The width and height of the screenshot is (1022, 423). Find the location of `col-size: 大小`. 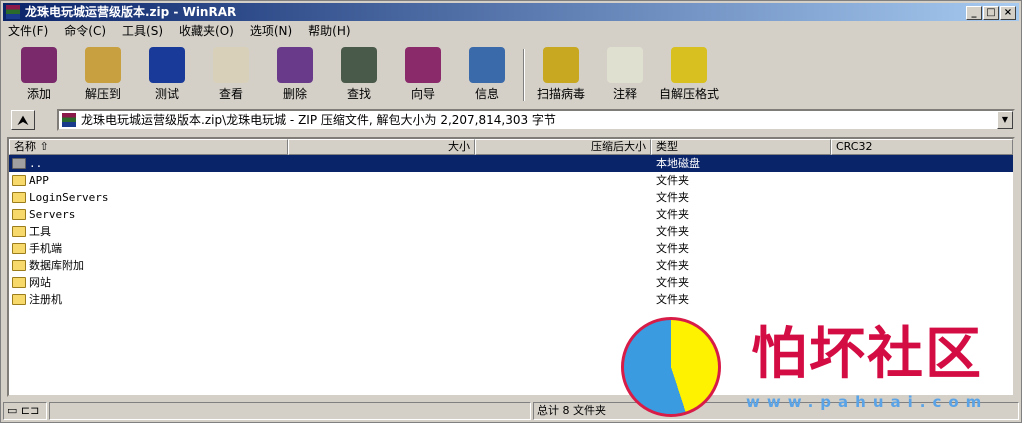

col-size: 大小 is located at coordinates (381, 147).